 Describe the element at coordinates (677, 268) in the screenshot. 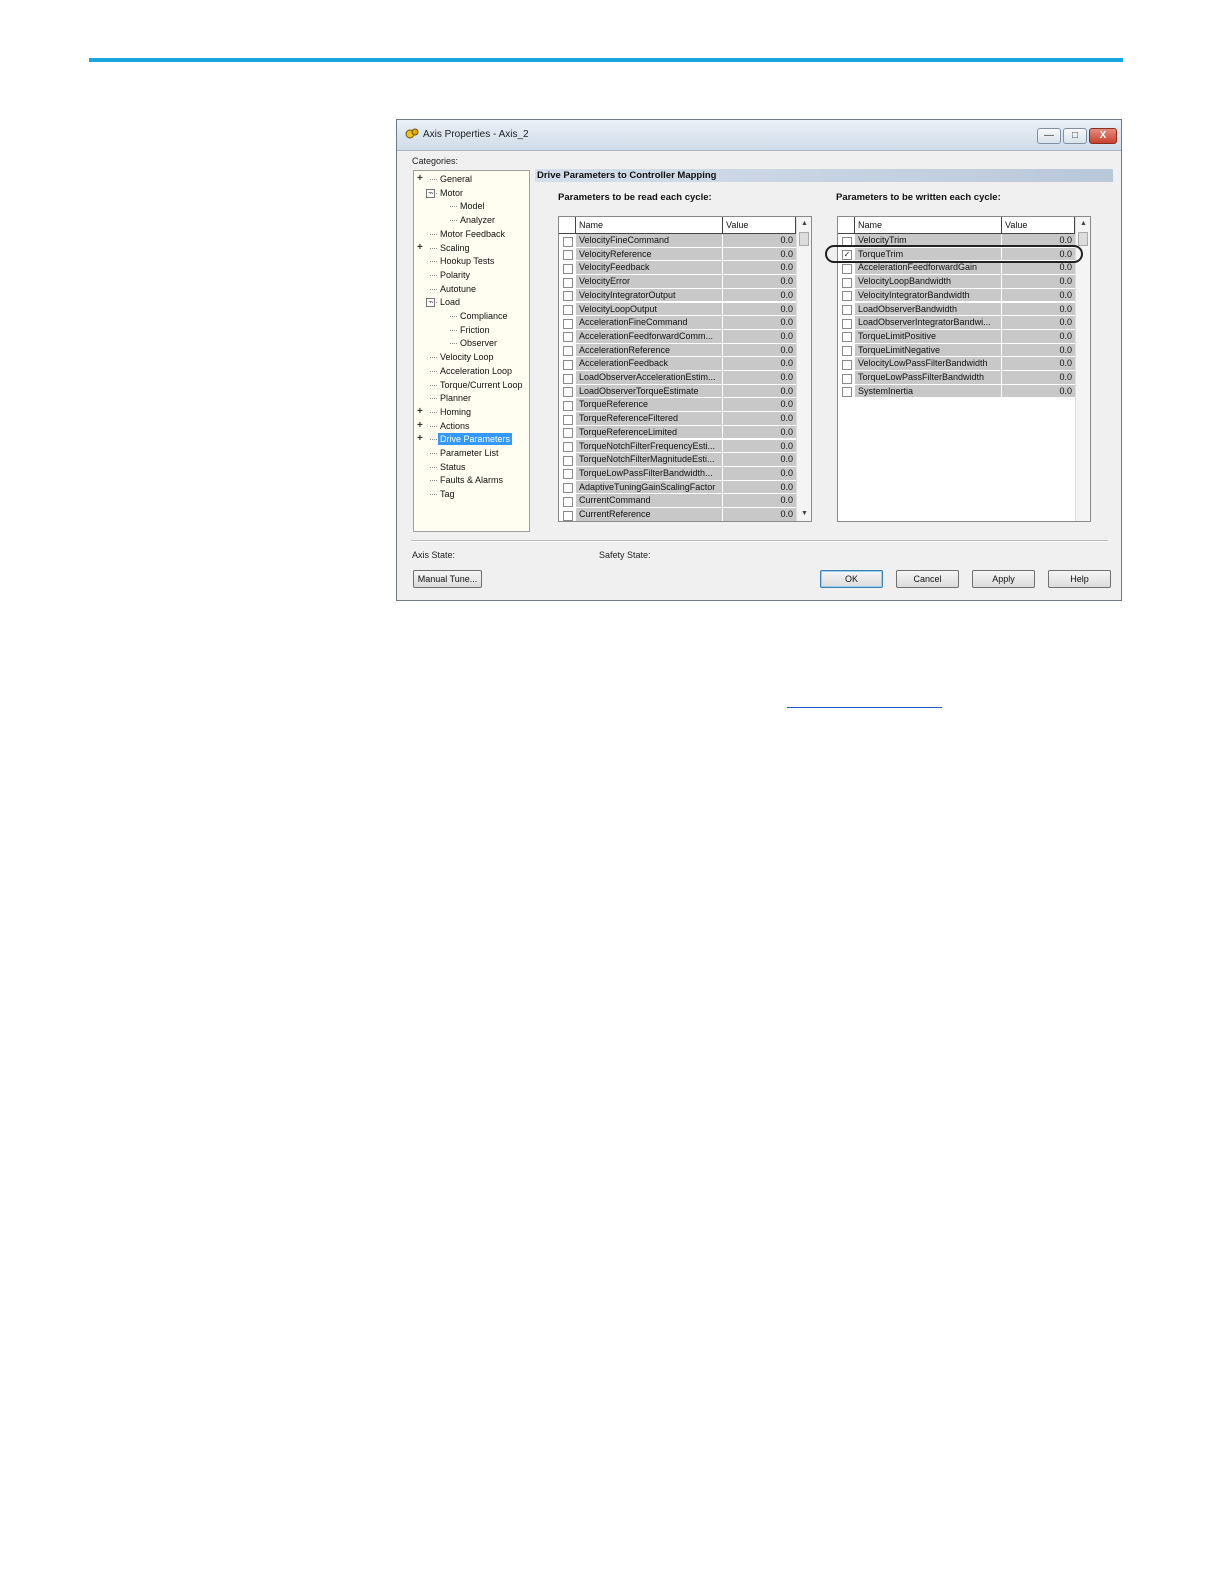

I see `table-row: VelocityFeedback 0.0` at that location.